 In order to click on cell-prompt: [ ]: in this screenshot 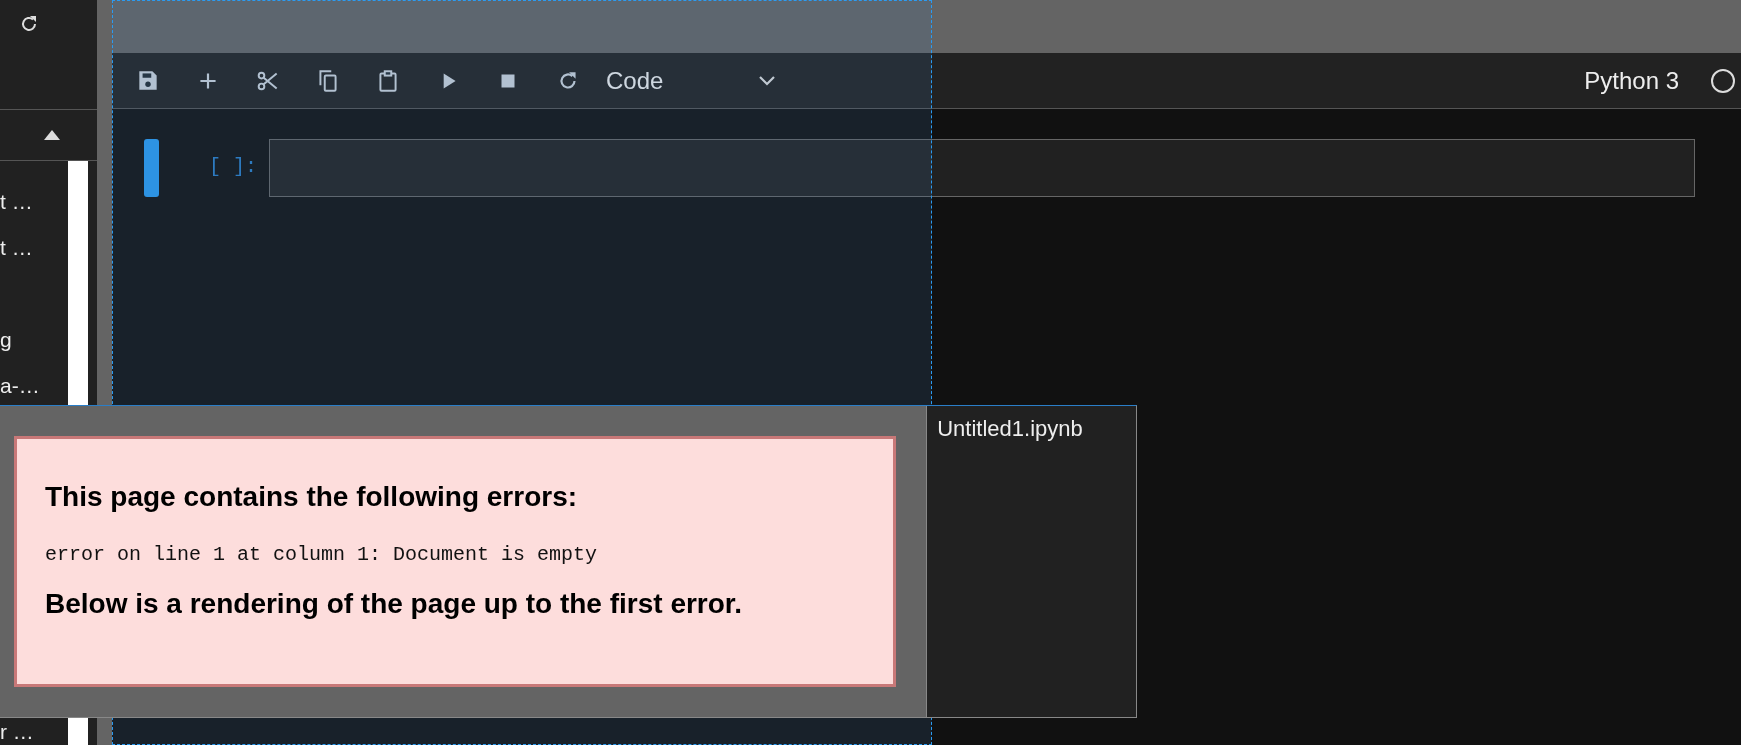, I will do `click(232, 166)`.